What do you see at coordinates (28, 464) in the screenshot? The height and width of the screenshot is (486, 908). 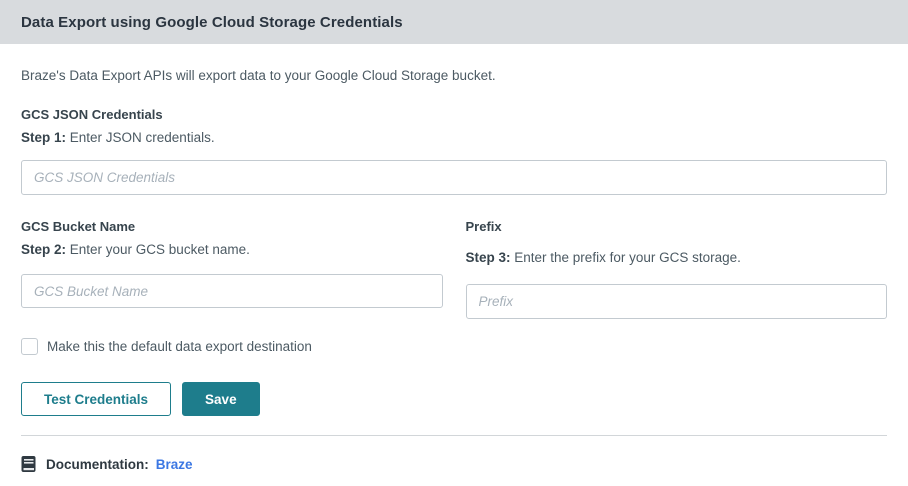 I see `book-icon` at bounding box center [28, 464].